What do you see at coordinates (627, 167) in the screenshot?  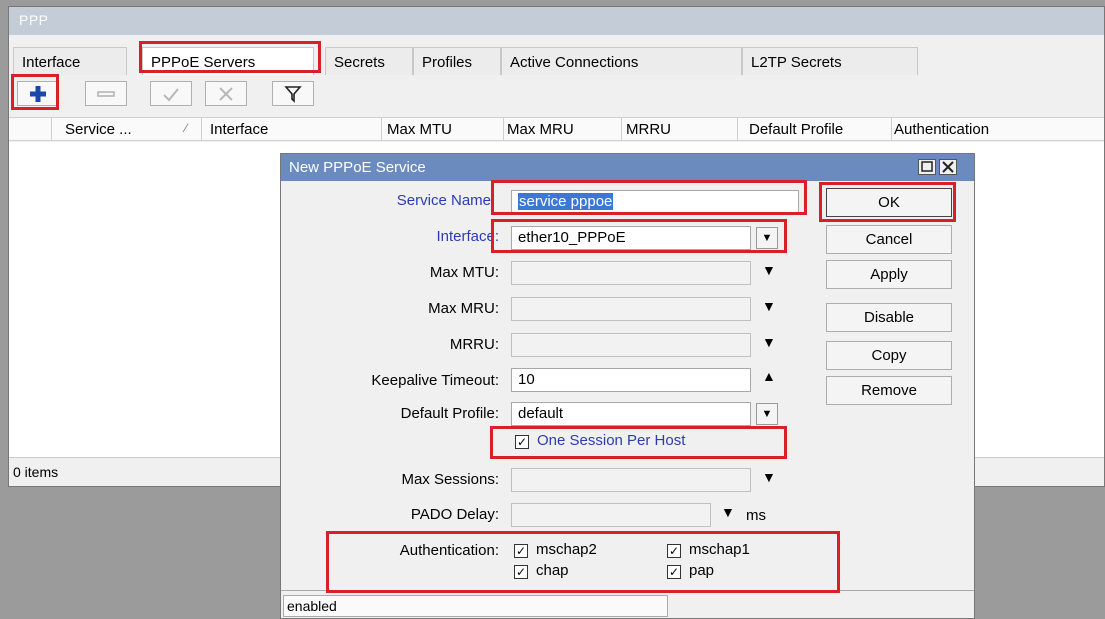 I see `dialog-title: New PPPoE Service` at bounding box center [627, 167].